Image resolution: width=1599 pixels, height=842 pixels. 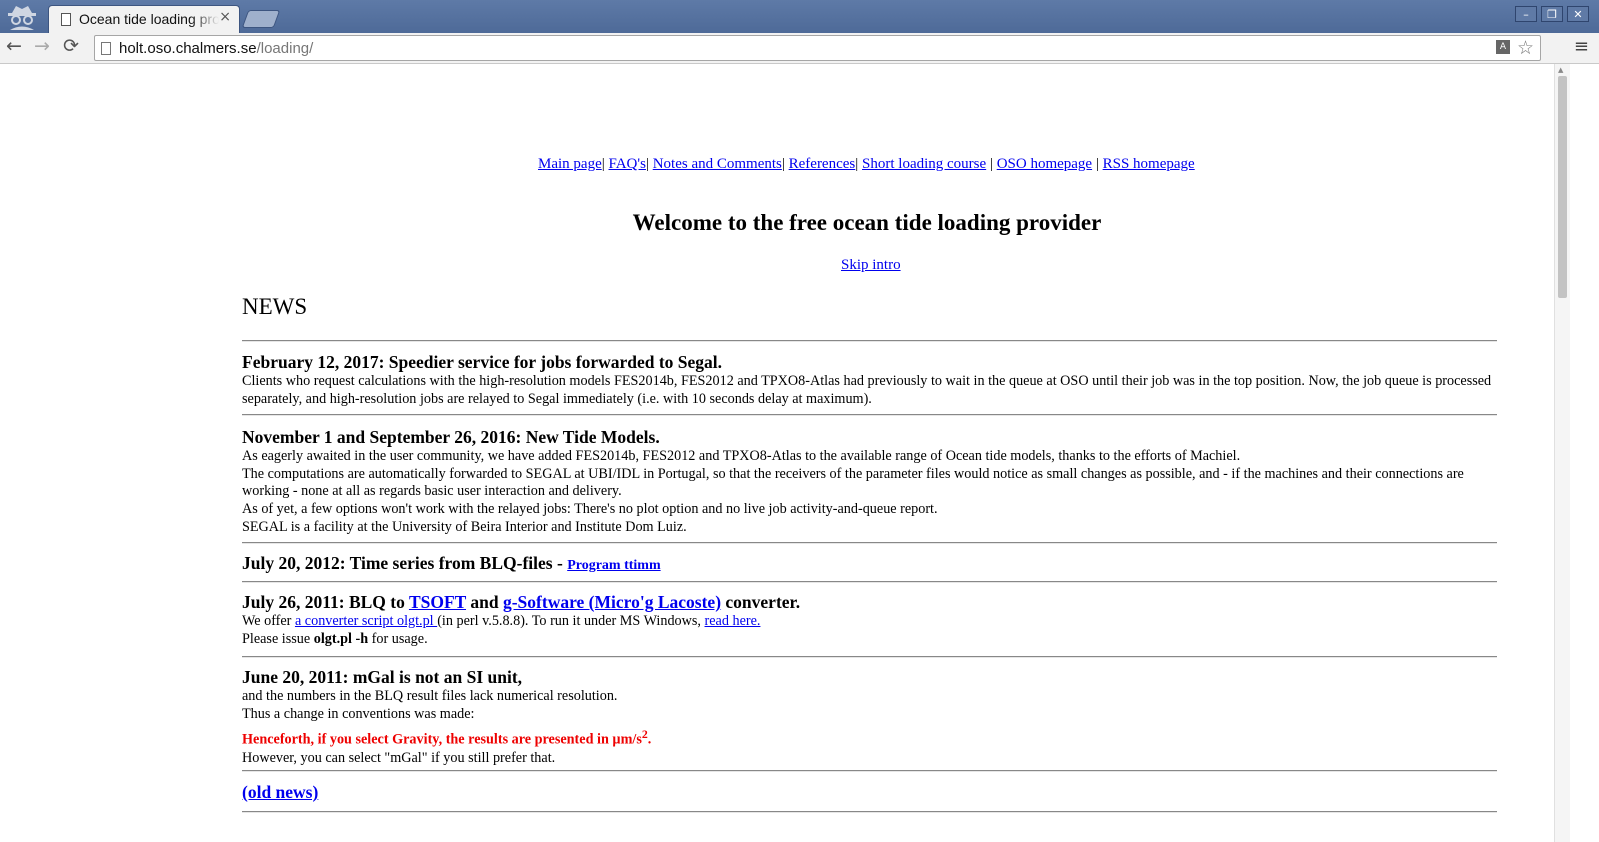 What do you see at coordinates (817, 48) in the screenshot?
I see `address-bar: holt.oso.chalmers.se/loading/ A ☆` at bounding box center [817, 48].